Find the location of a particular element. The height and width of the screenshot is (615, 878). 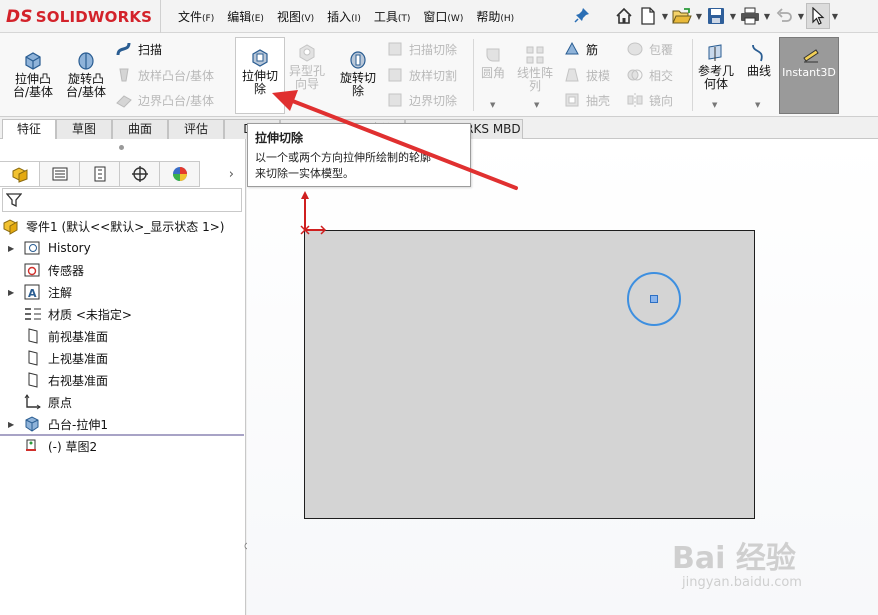

circle-center-point is located at coordinates (654, 299).